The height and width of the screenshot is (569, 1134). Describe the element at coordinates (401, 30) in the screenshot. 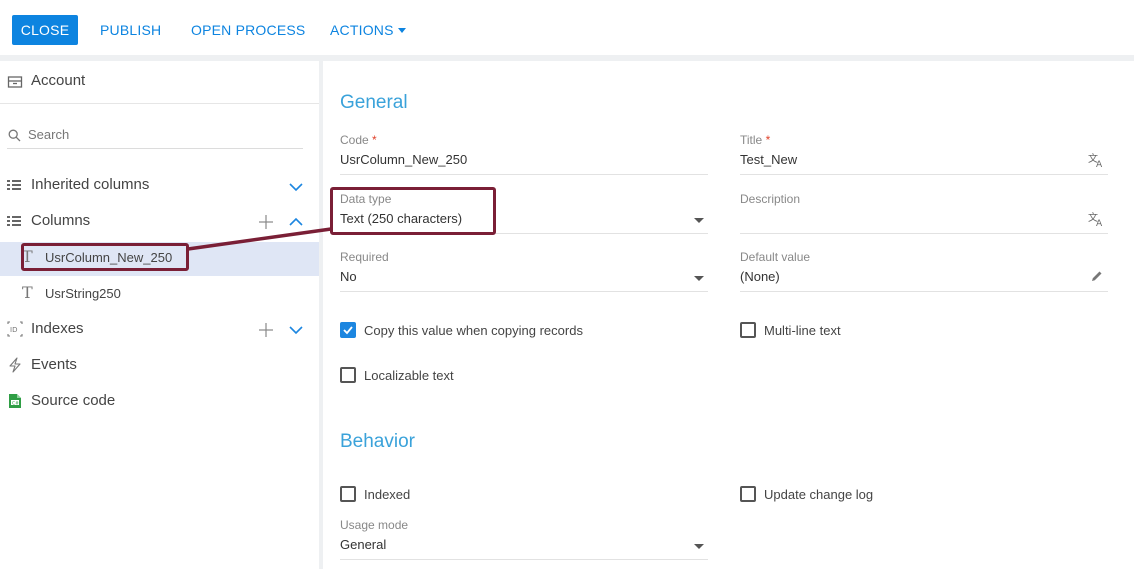

I see `caret-down-icon` at that location.